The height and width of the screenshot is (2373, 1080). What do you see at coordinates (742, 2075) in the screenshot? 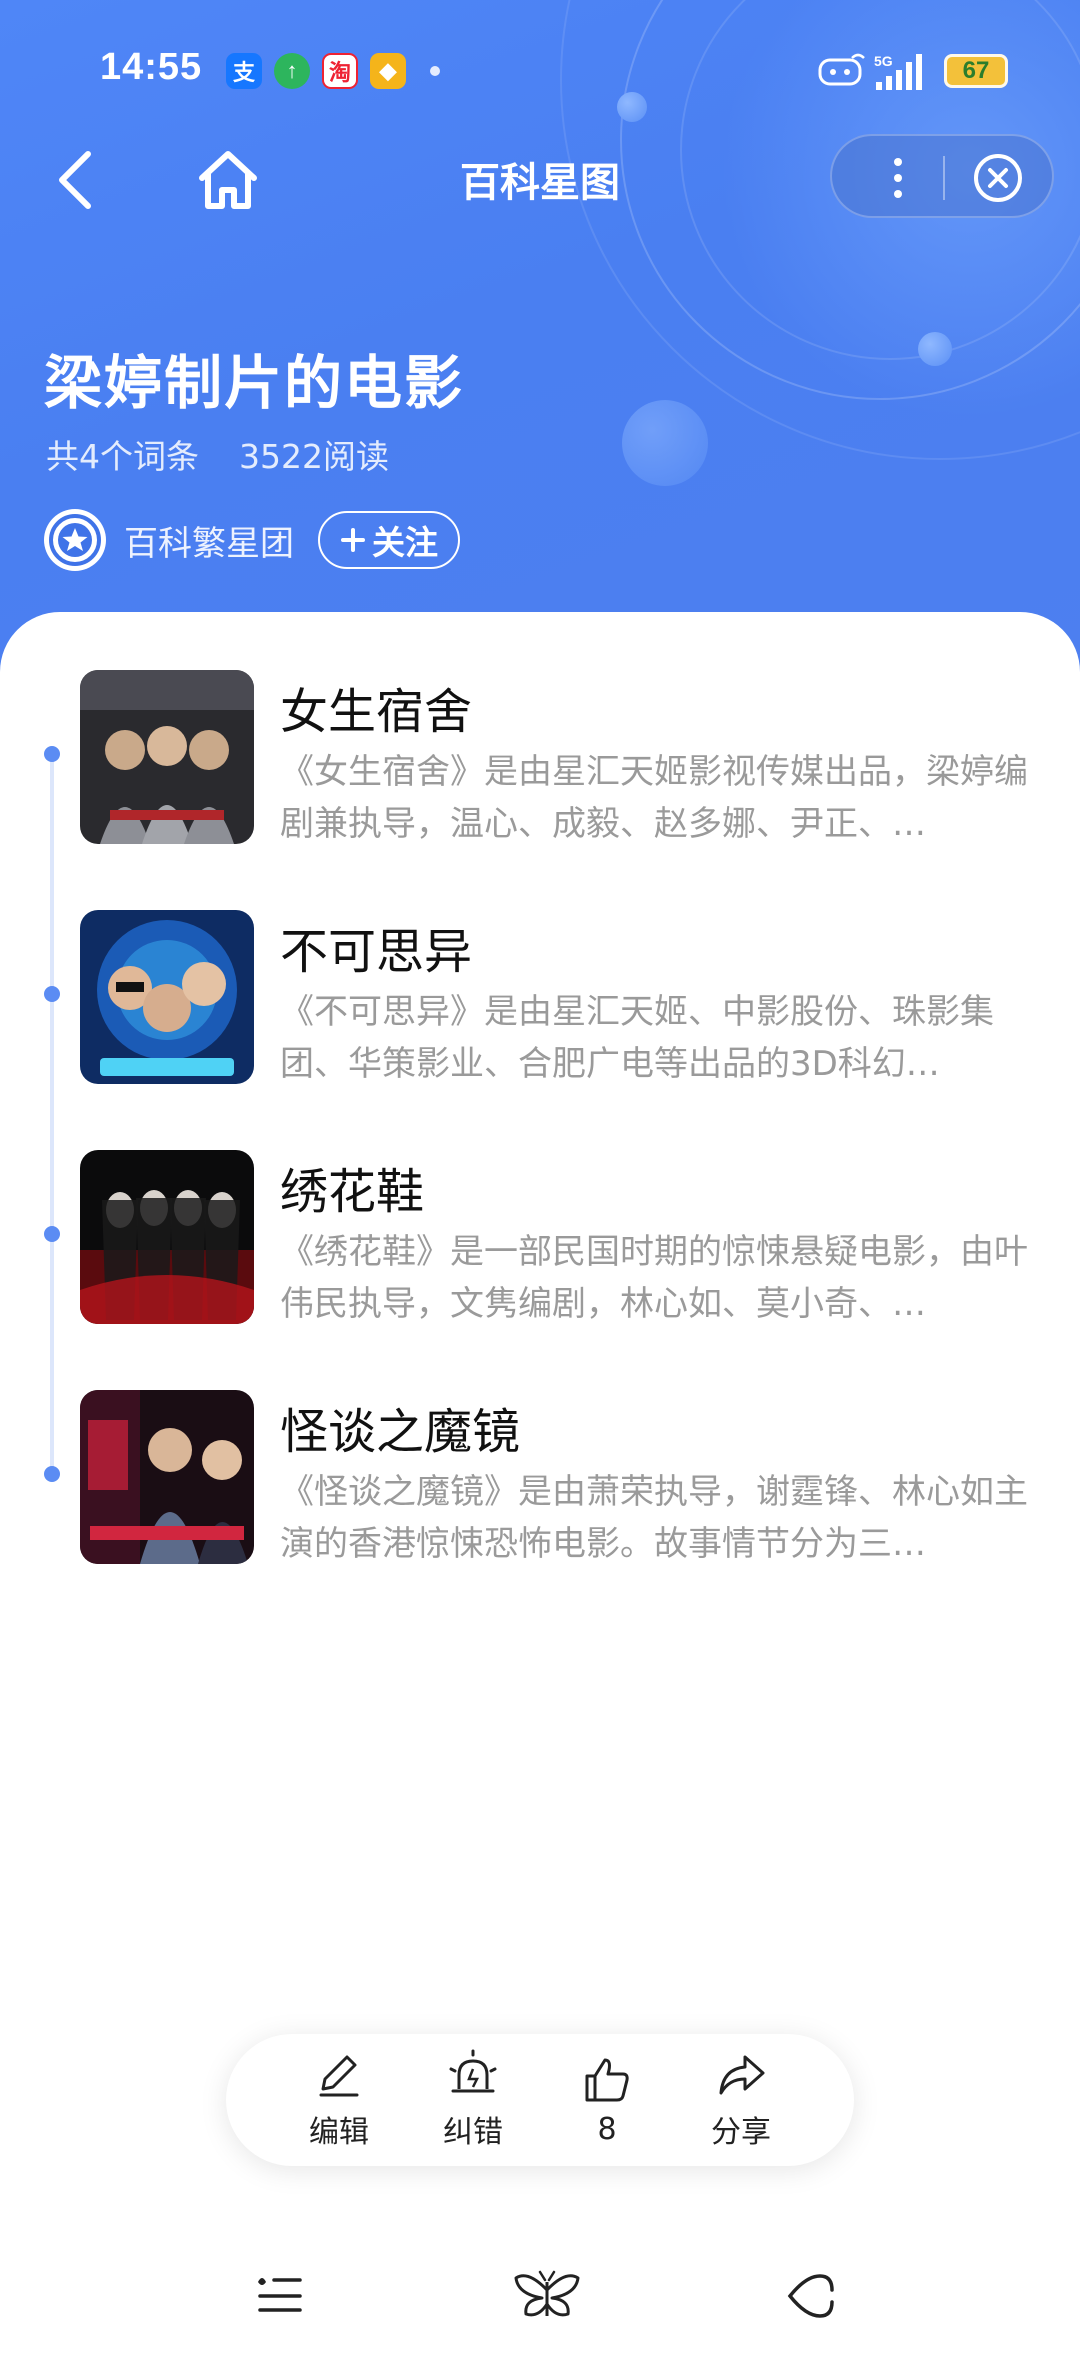
I see `share-arrow-icon` at bounding box center [742, 2075].